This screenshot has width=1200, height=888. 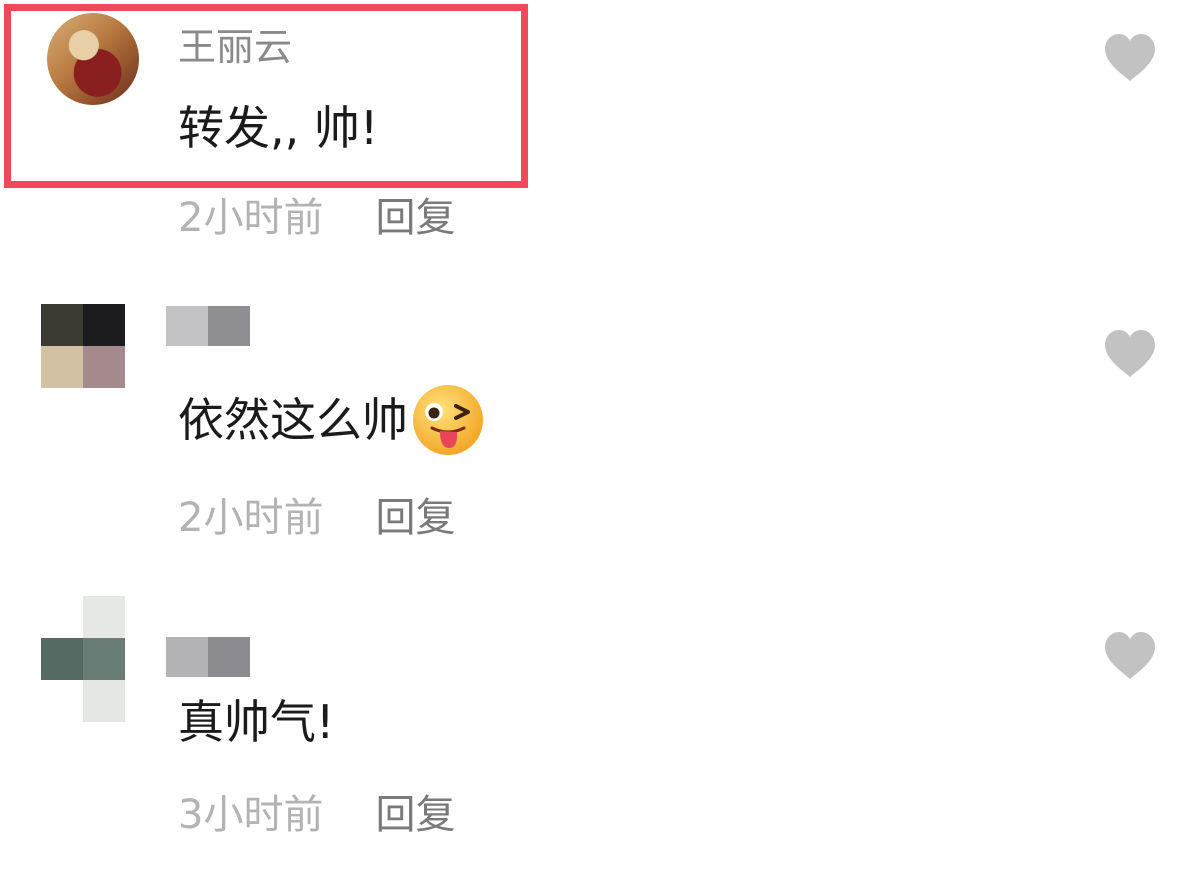 I want to click on comment-text: 真帅气!, so click(x=256, y=722).